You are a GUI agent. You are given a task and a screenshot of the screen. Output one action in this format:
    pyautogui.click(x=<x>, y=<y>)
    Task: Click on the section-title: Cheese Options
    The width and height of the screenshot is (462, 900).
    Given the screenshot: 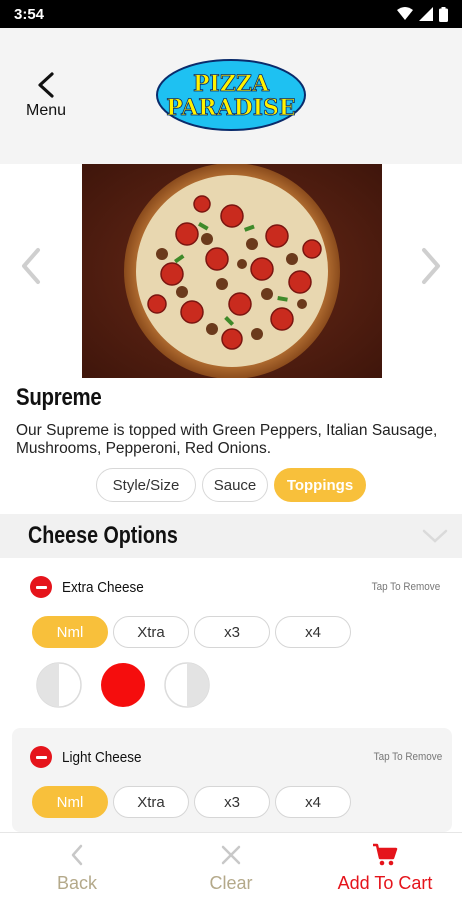 What is the action you would take?
    pyautogui.click(x=103, y=535)
    